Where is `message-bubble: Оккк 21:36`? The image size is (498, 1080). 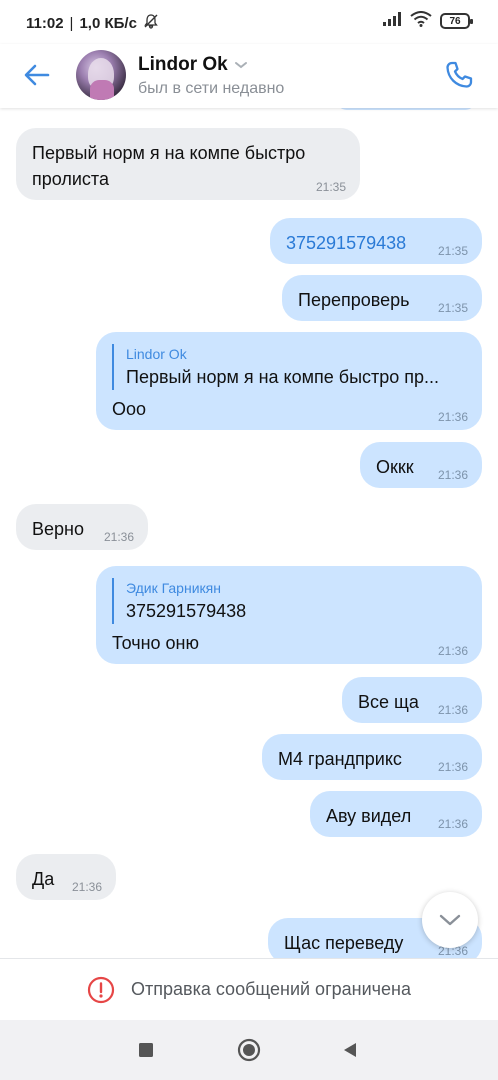 message-bubble: Оккк 21:36 is located at coordinates (421, 465).